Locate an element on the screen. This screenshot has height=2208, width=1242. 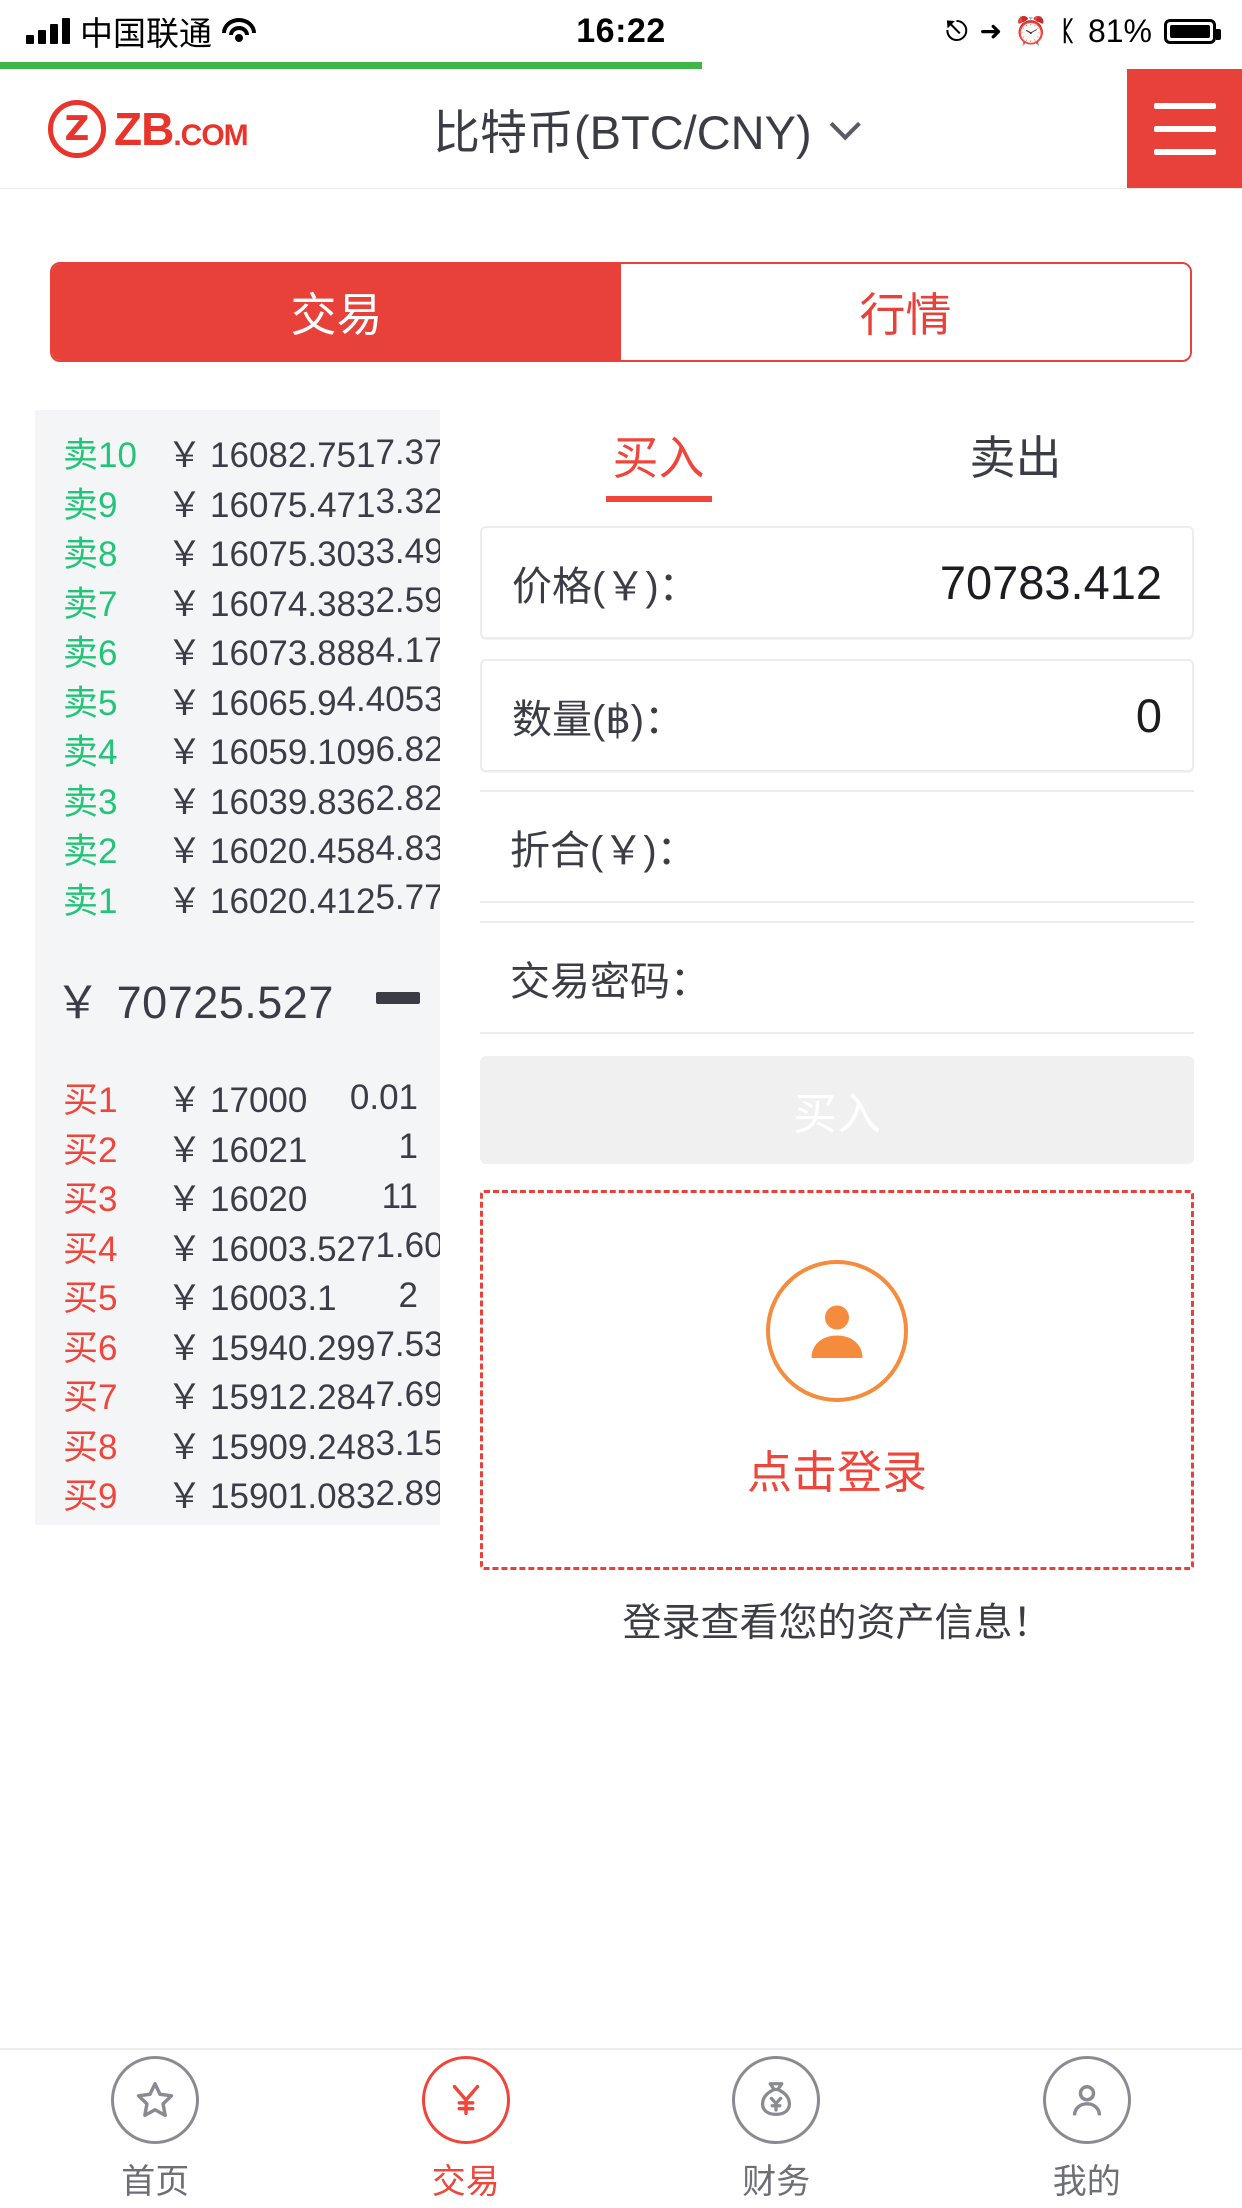
last-price-row: ￥ 70725.527 is located at coordinates (237, 998).